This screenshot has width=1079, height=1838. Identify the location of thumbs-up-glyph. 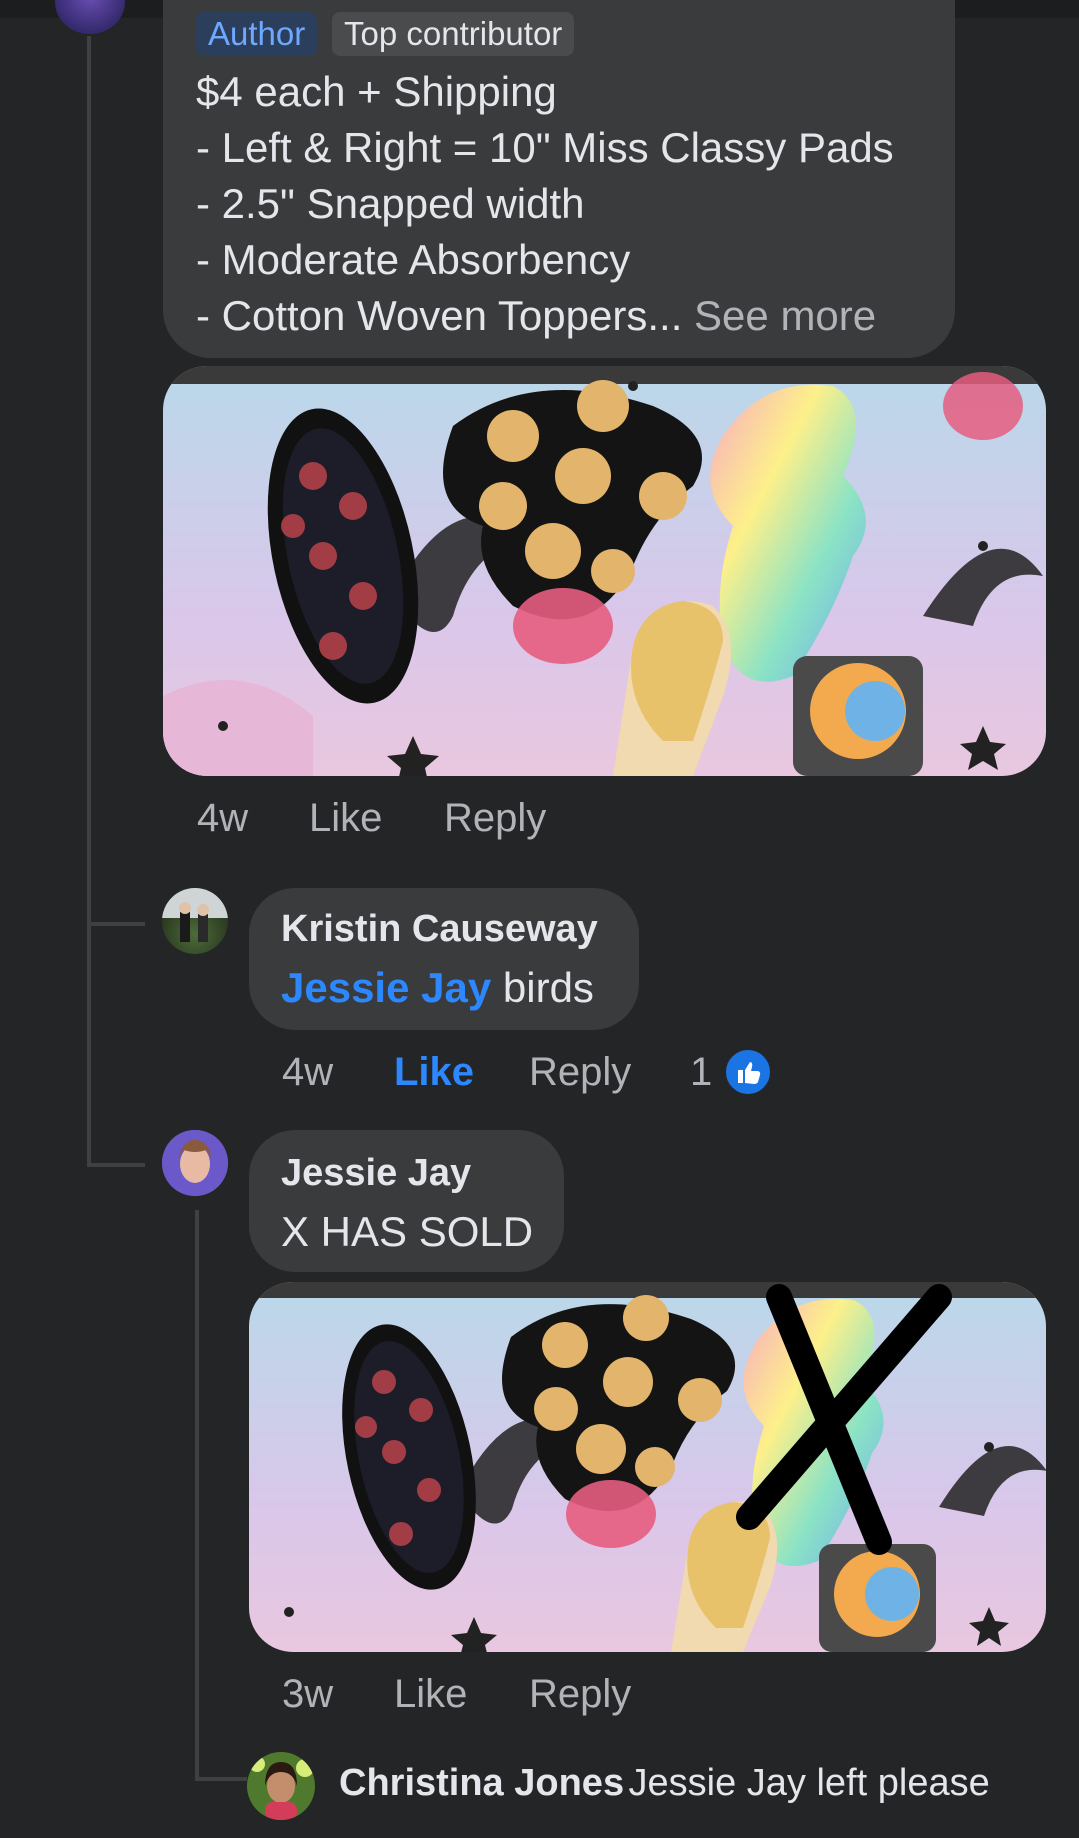
(749, 1073).